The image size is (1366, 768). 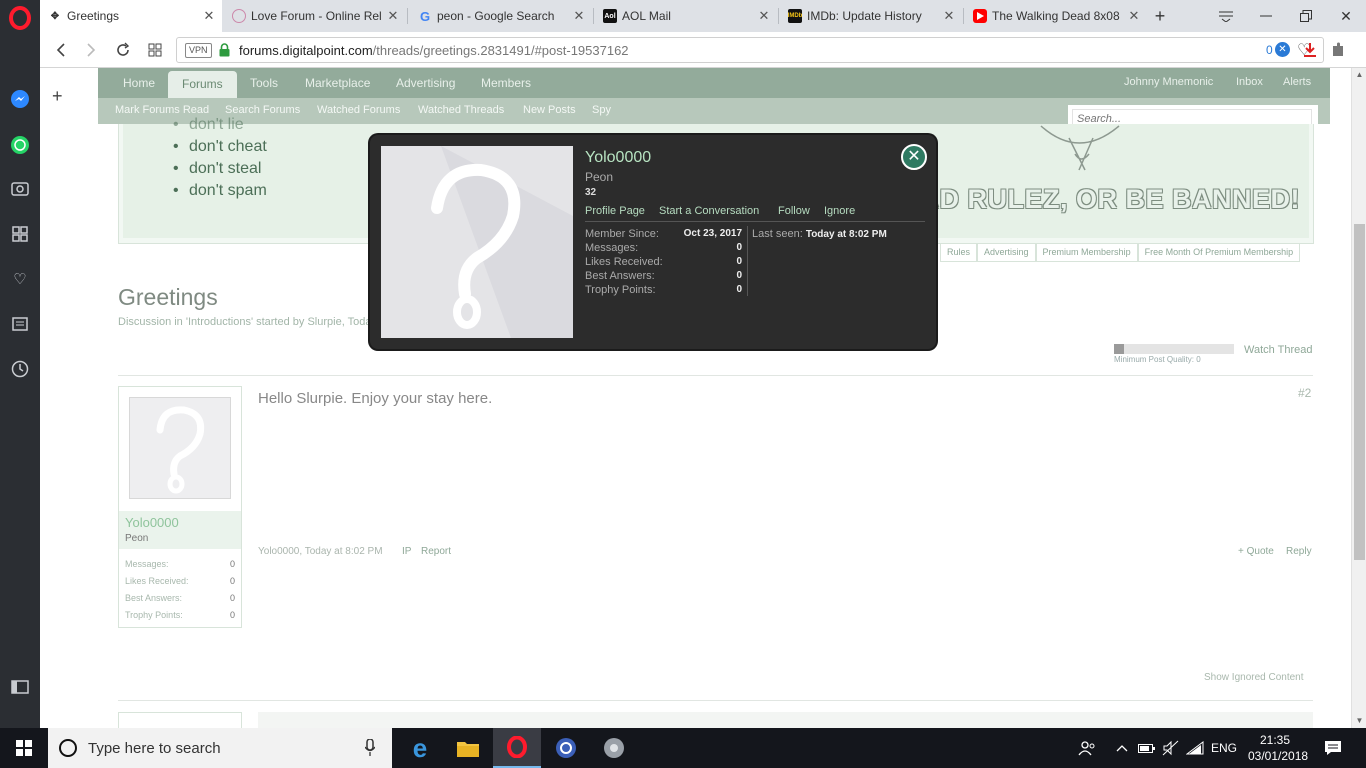 I want to click on action-center-icon, so click(x=1333, y=748).